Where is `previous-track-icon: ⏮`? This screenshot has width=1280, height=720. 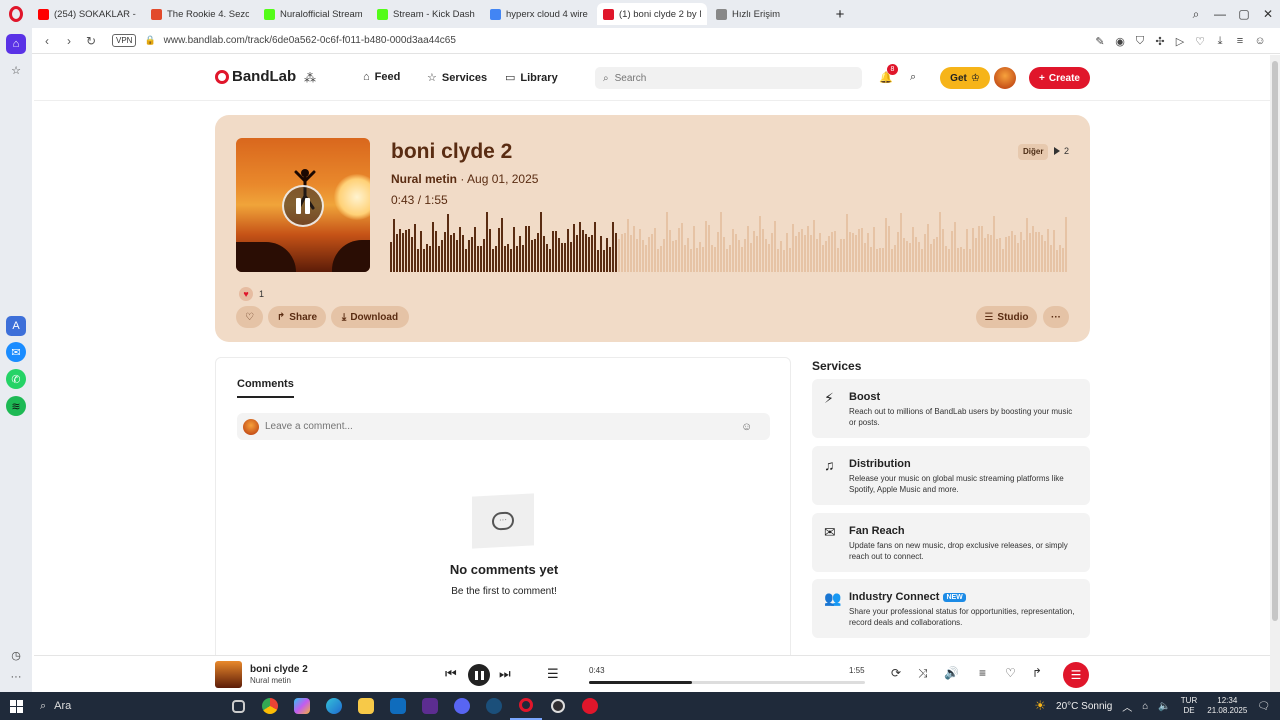
previous-track-icon: ⏮ is located at coordinates (451, 674).